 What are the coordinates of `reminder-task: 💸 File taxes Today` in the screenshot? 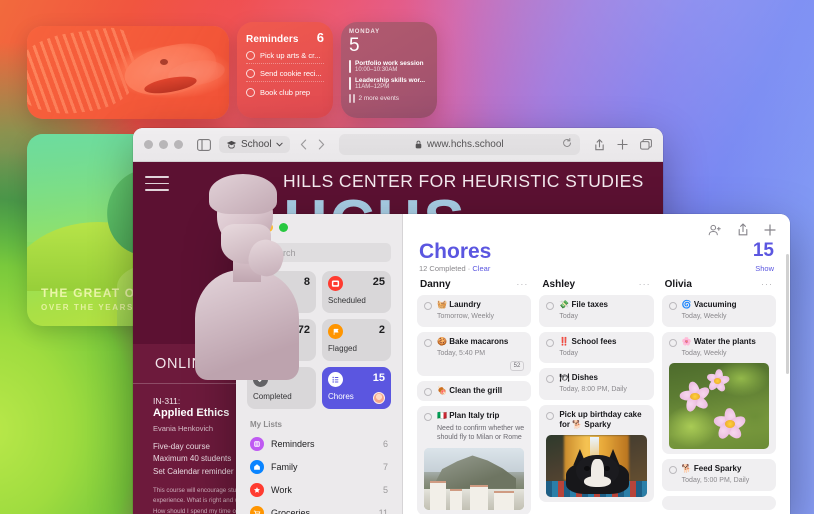 It's located at (596, 311).